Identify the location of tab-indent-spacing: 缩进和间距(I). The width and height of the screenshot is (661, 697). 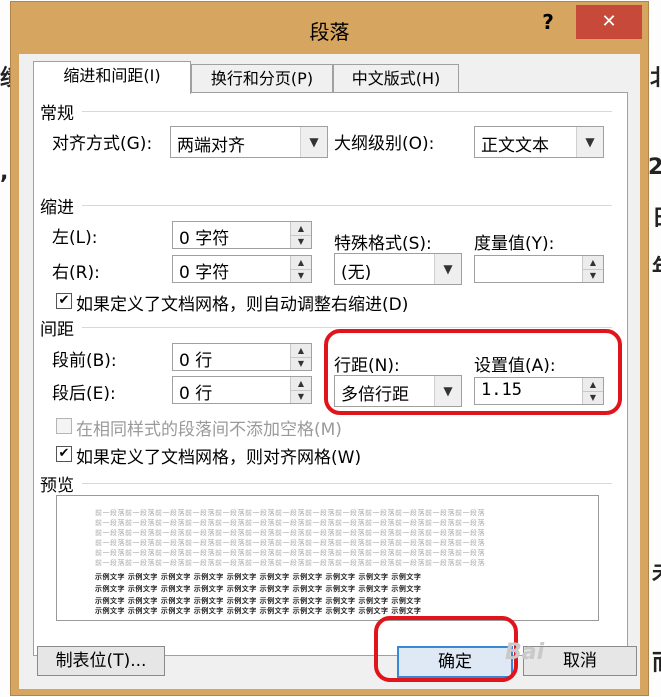
(112, 77).